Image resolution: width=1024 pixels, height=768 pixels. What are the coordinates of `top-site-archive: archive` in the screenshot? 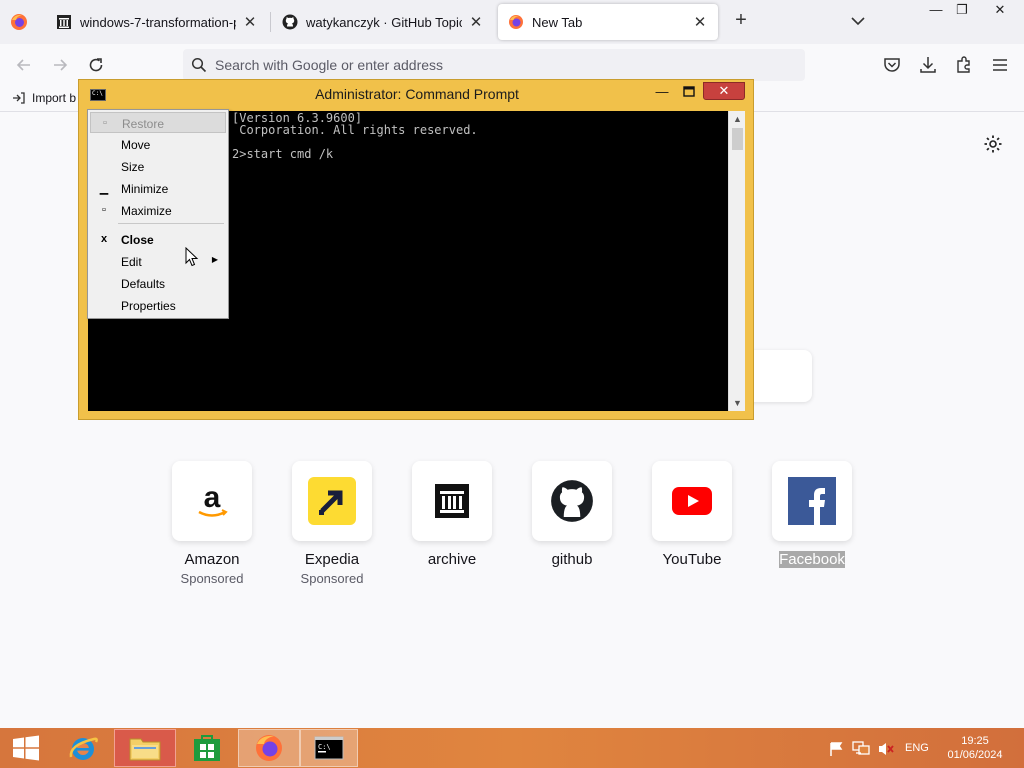 It's located at (452, 516).